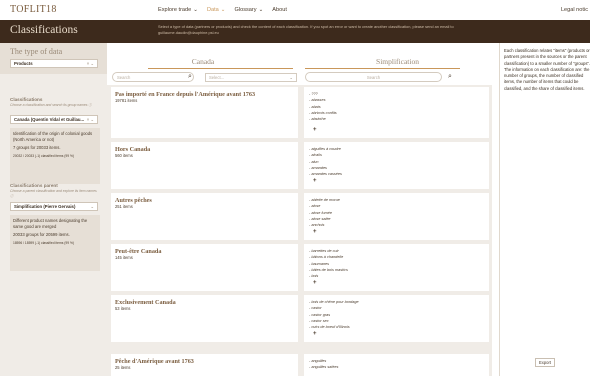 This screenshot has width=590, height=376. What do you see at coordinates (203, 61) in the screenshot?
I see `canada-column-title: Canada` at bounding box center [203, 61].